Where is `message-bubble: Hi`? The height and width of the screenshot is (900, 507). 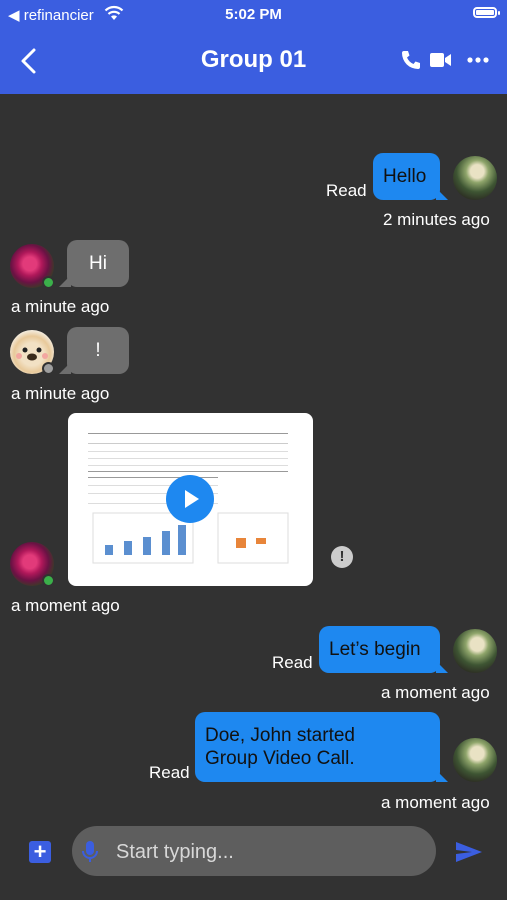 message-bubble: Hi is located at coordinates (94, 263).